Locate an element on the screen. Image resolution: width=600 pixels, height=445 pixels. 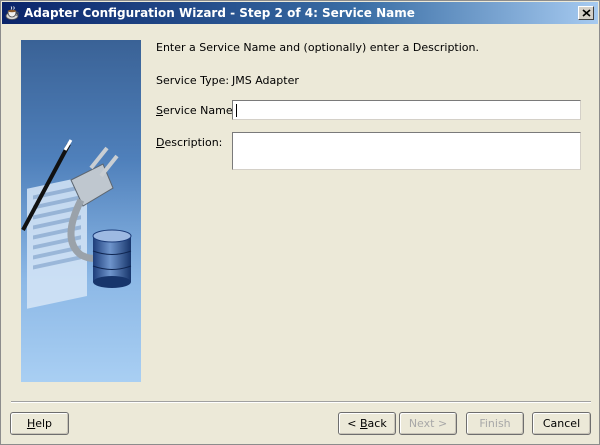
help-mnemonic: H is located at coordinates (31, 423).